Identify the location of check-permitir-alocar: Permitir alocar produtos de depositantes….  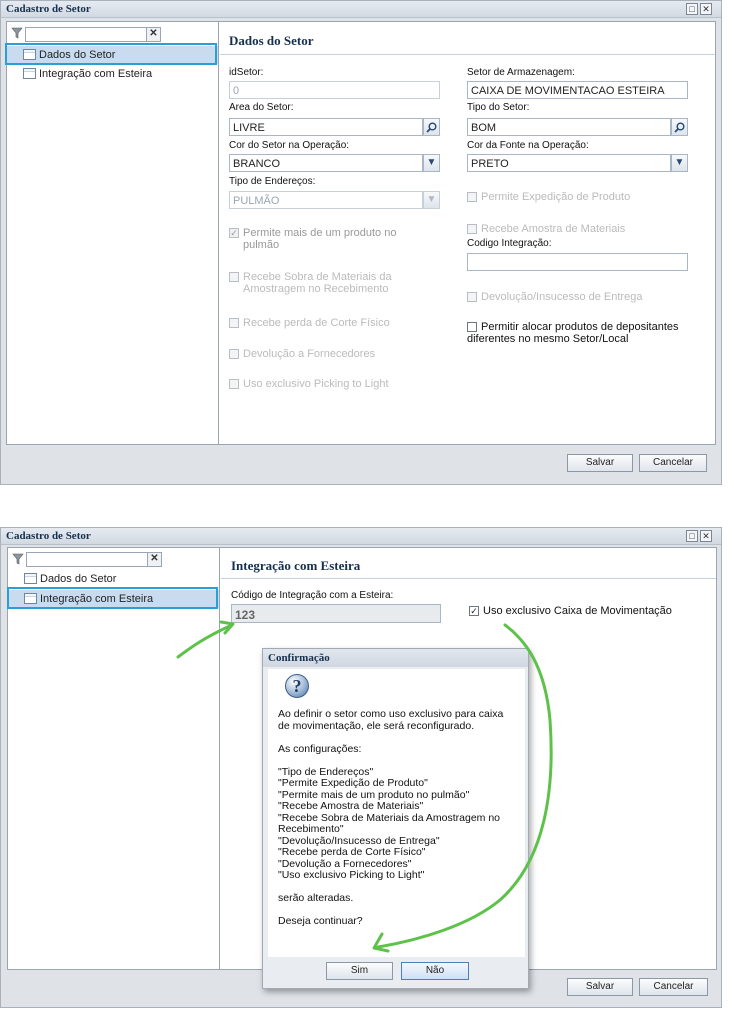
(582, 333).